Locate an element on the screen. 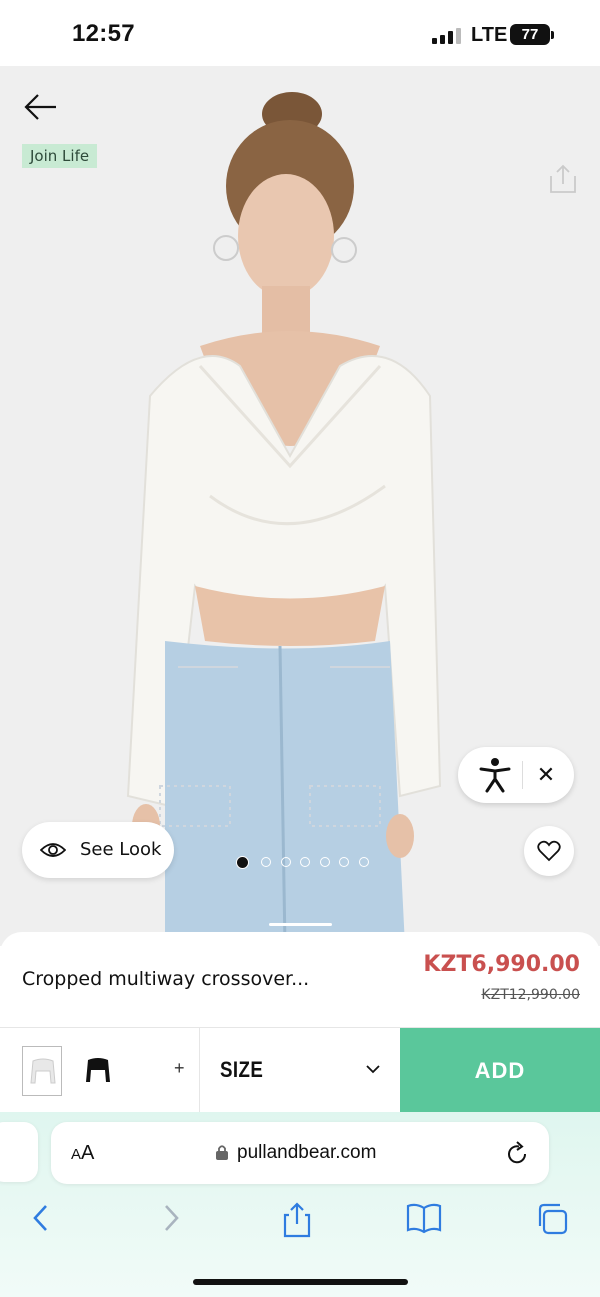 This screenshot has height=1297, width=600. reload-icon is located at coordinates (517, 1153).